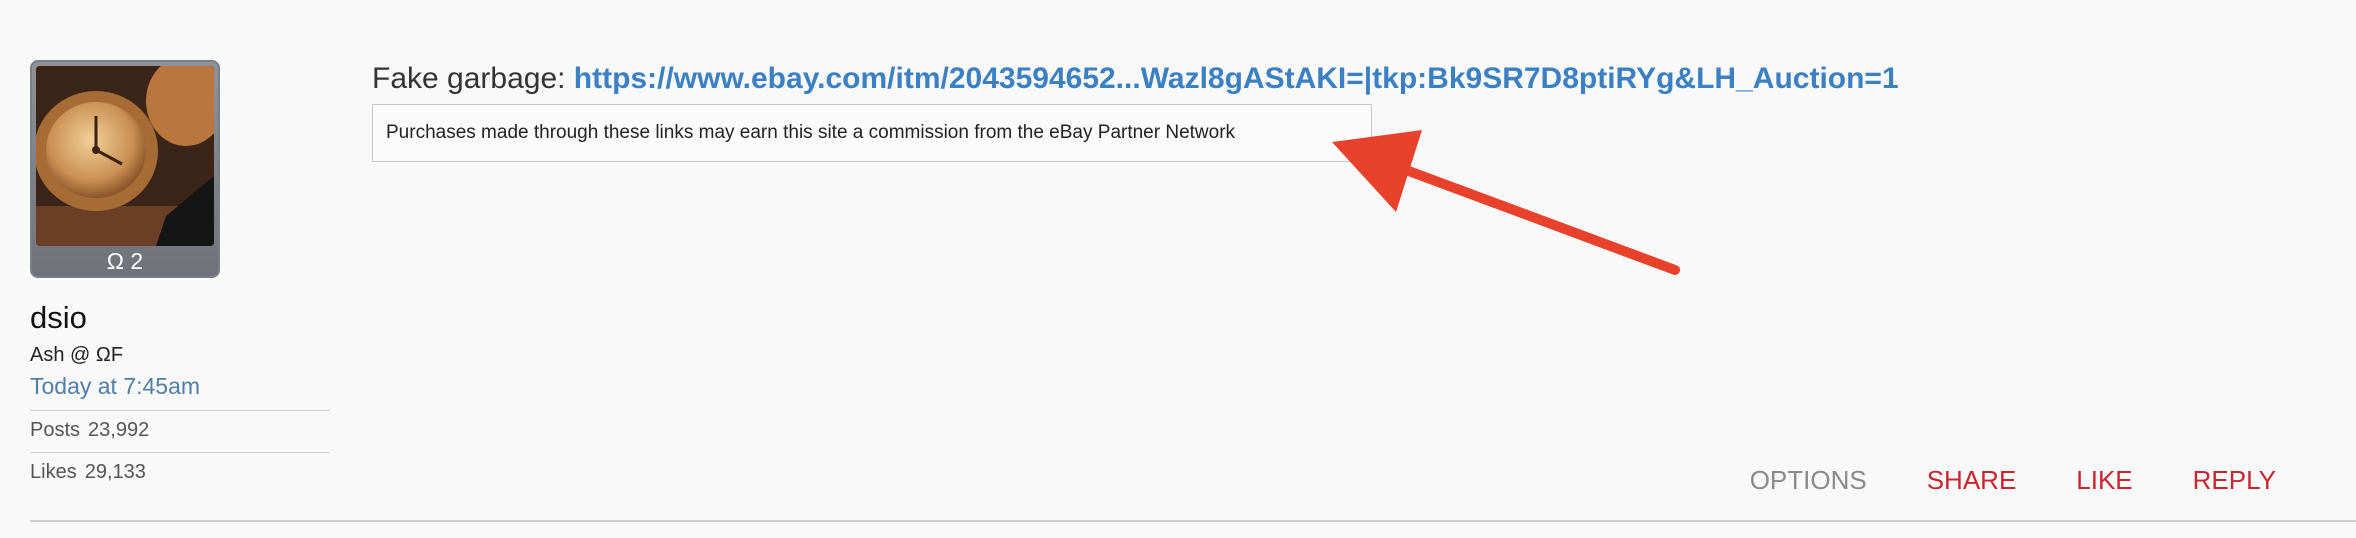  Describe the element at coordinates (180, 318) in the screenshot. I see `username: dsio` at that location.